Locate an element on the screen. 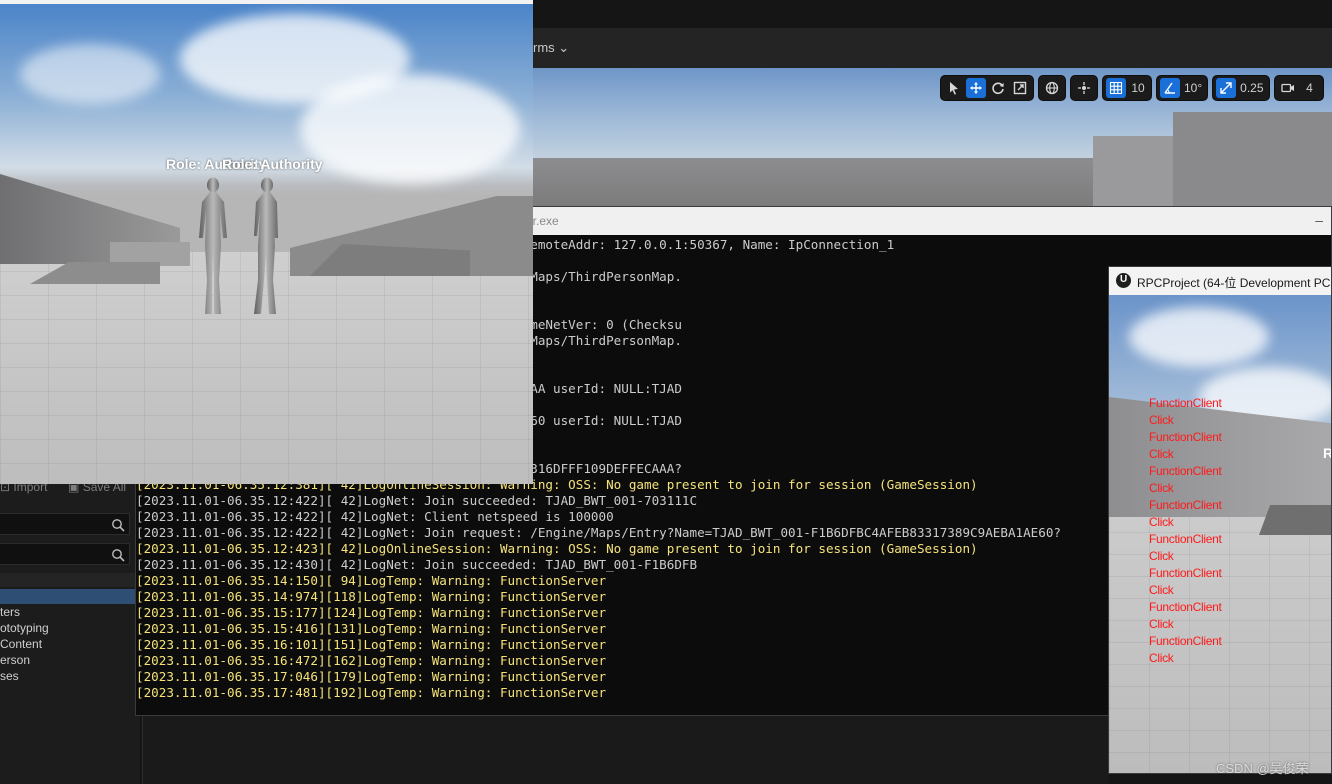 The image size is (1332, 784). camera-speed-value: 4 is located at coordinates (1310, 88).